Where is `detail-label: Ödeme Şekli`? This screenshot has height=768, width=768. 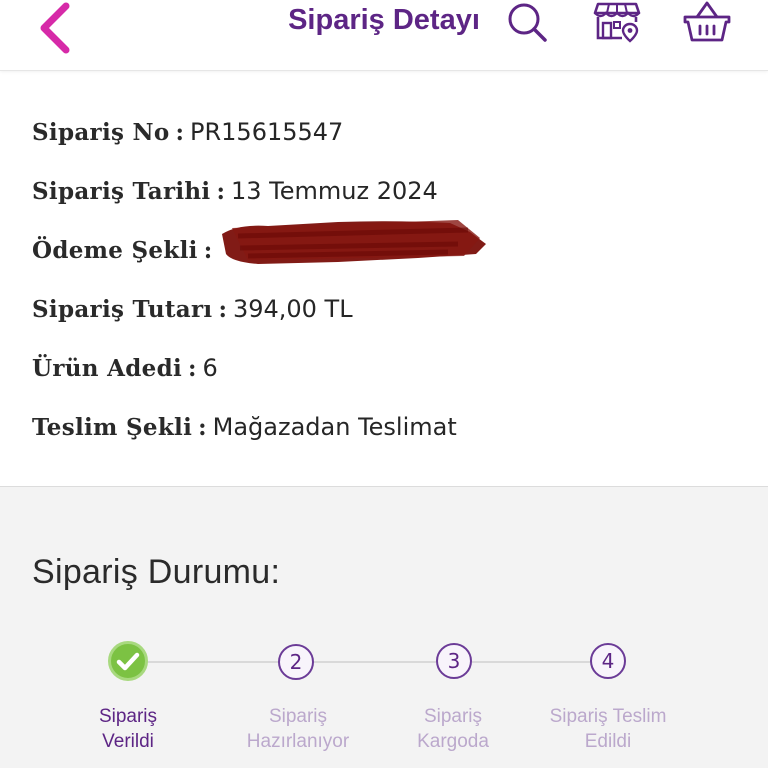 detail-label: Ödeme Şekli is located at coordinates (115, 250).